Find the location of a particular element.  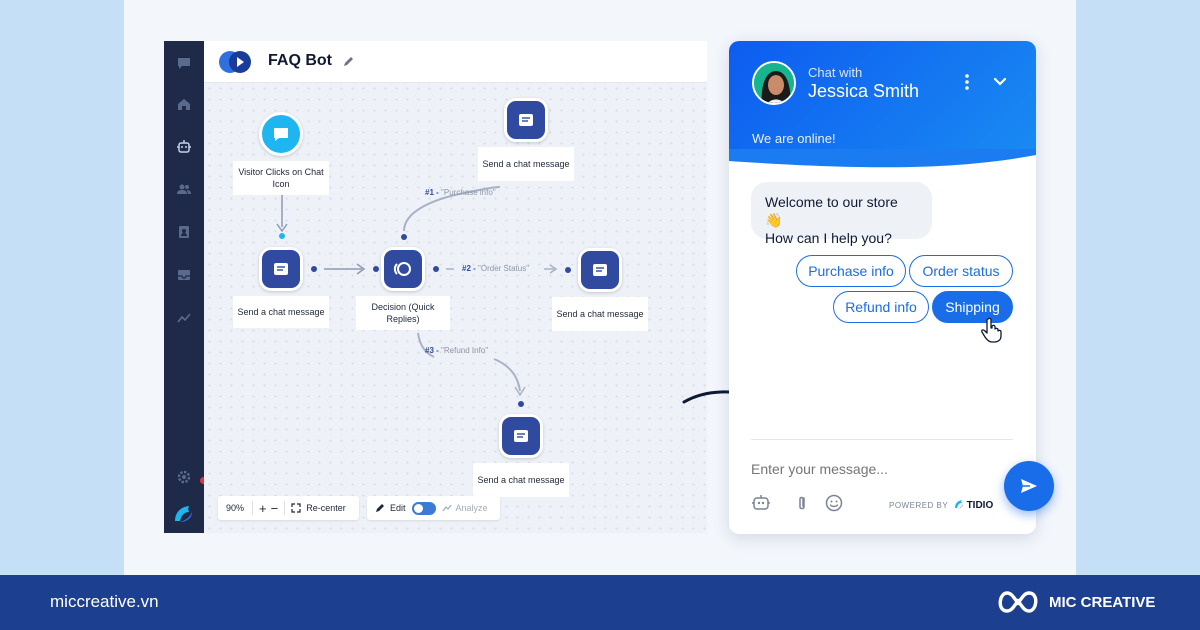

send-button is located at coordinates (1029, 486).